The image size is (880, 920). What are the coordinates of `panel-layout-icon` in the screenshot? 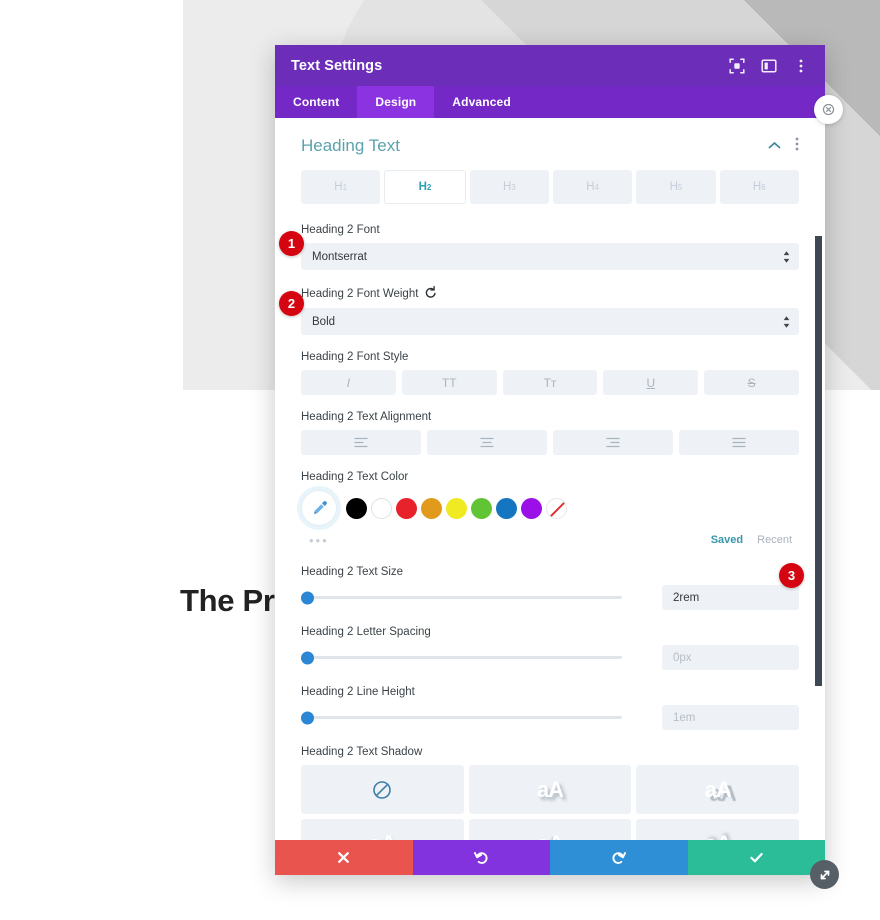 It's located at (769, 66).